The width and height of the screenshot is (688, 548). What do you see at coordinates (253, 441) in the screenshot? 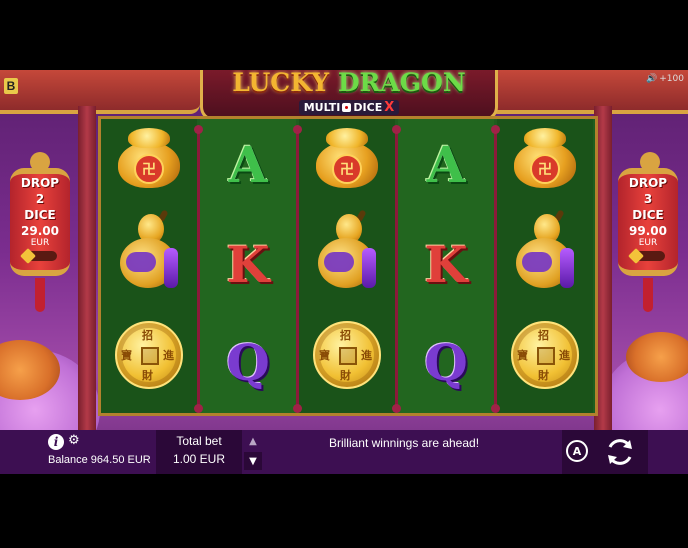
I see `bet-increase-button: ▲` at bounding box center [253, 441].